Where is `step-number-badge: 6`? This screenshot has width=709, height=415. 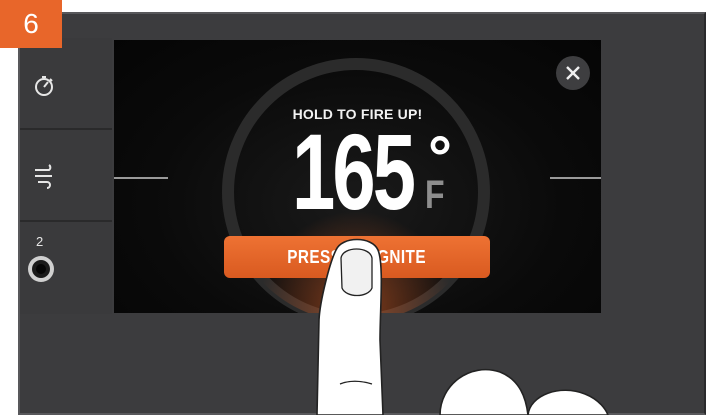 step-number-badge: 6 is located at coordinates (31, 24).